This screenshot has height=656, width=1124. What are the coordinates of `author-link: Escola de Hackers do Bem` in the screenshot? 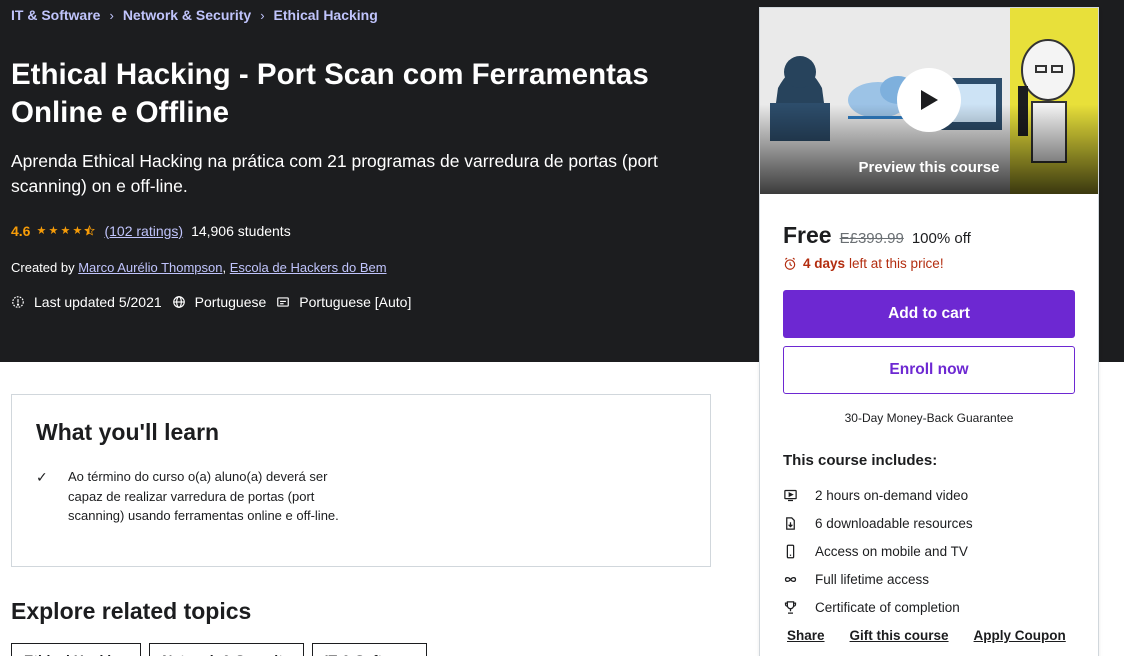 It's located at (308, 267).